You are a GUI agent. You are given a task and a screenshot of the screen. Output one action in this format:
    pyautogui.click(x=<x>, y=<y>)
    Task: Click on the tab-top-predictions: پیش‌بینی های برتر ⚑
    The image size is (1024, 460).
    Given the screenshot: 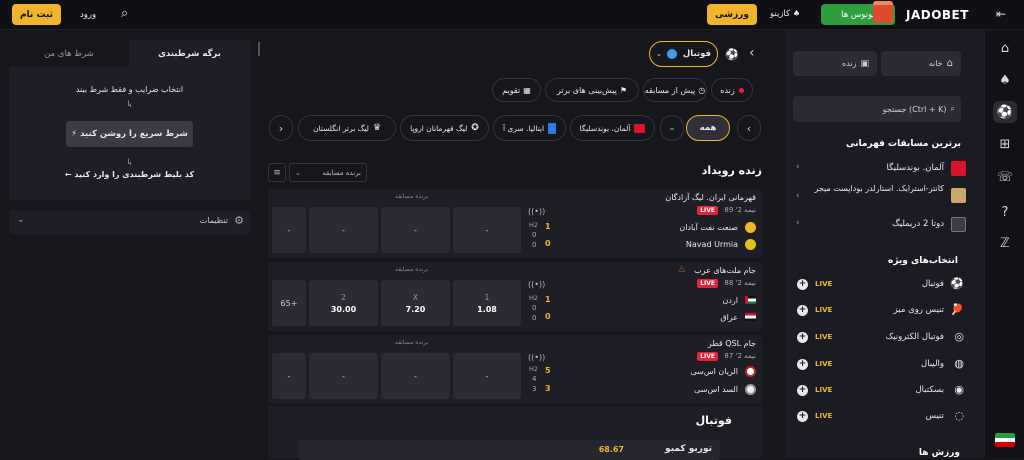 What is the action you would take?
    pyautogui.click(x=592, y=90)
    